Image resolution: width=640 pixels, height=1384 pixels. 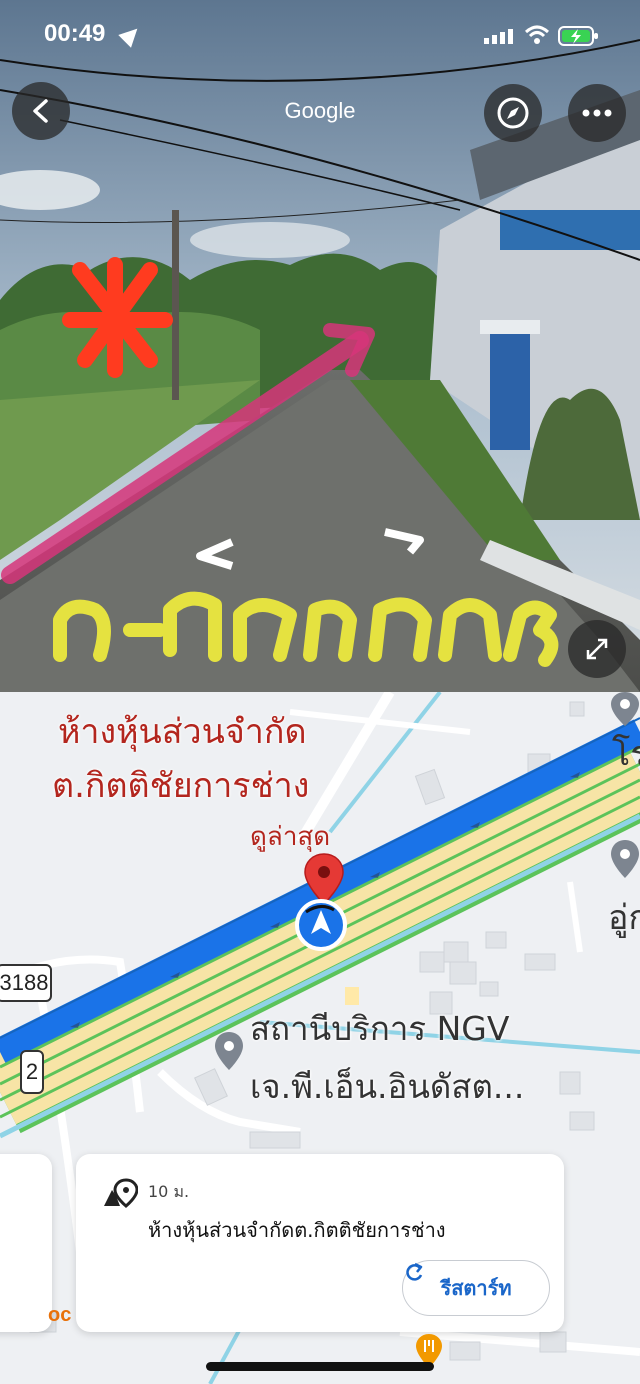 I want to click on compass-icon, so click(x=513, y=113).